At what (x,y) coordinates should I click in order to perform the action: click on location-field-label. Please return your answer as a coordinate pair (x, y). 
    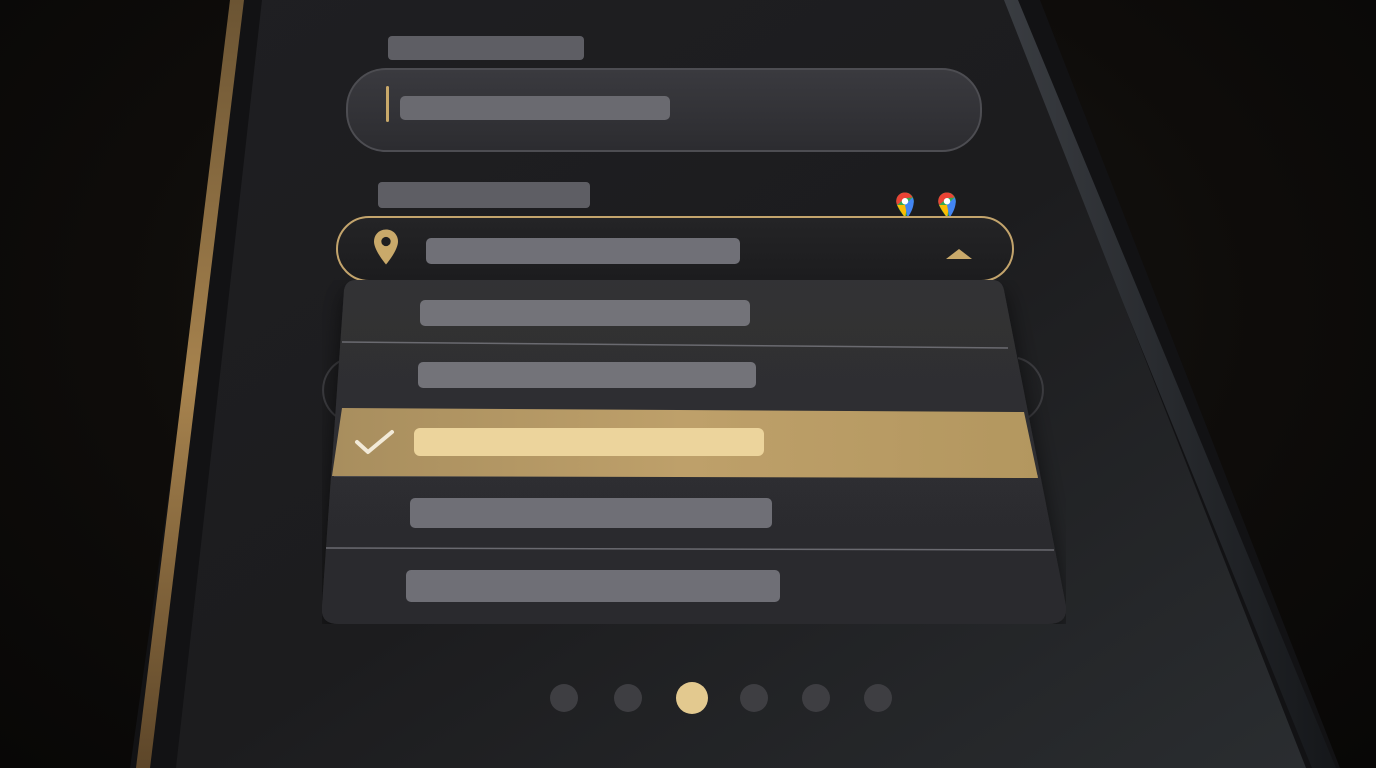
    Looking at the image, I should click on (484, 195).